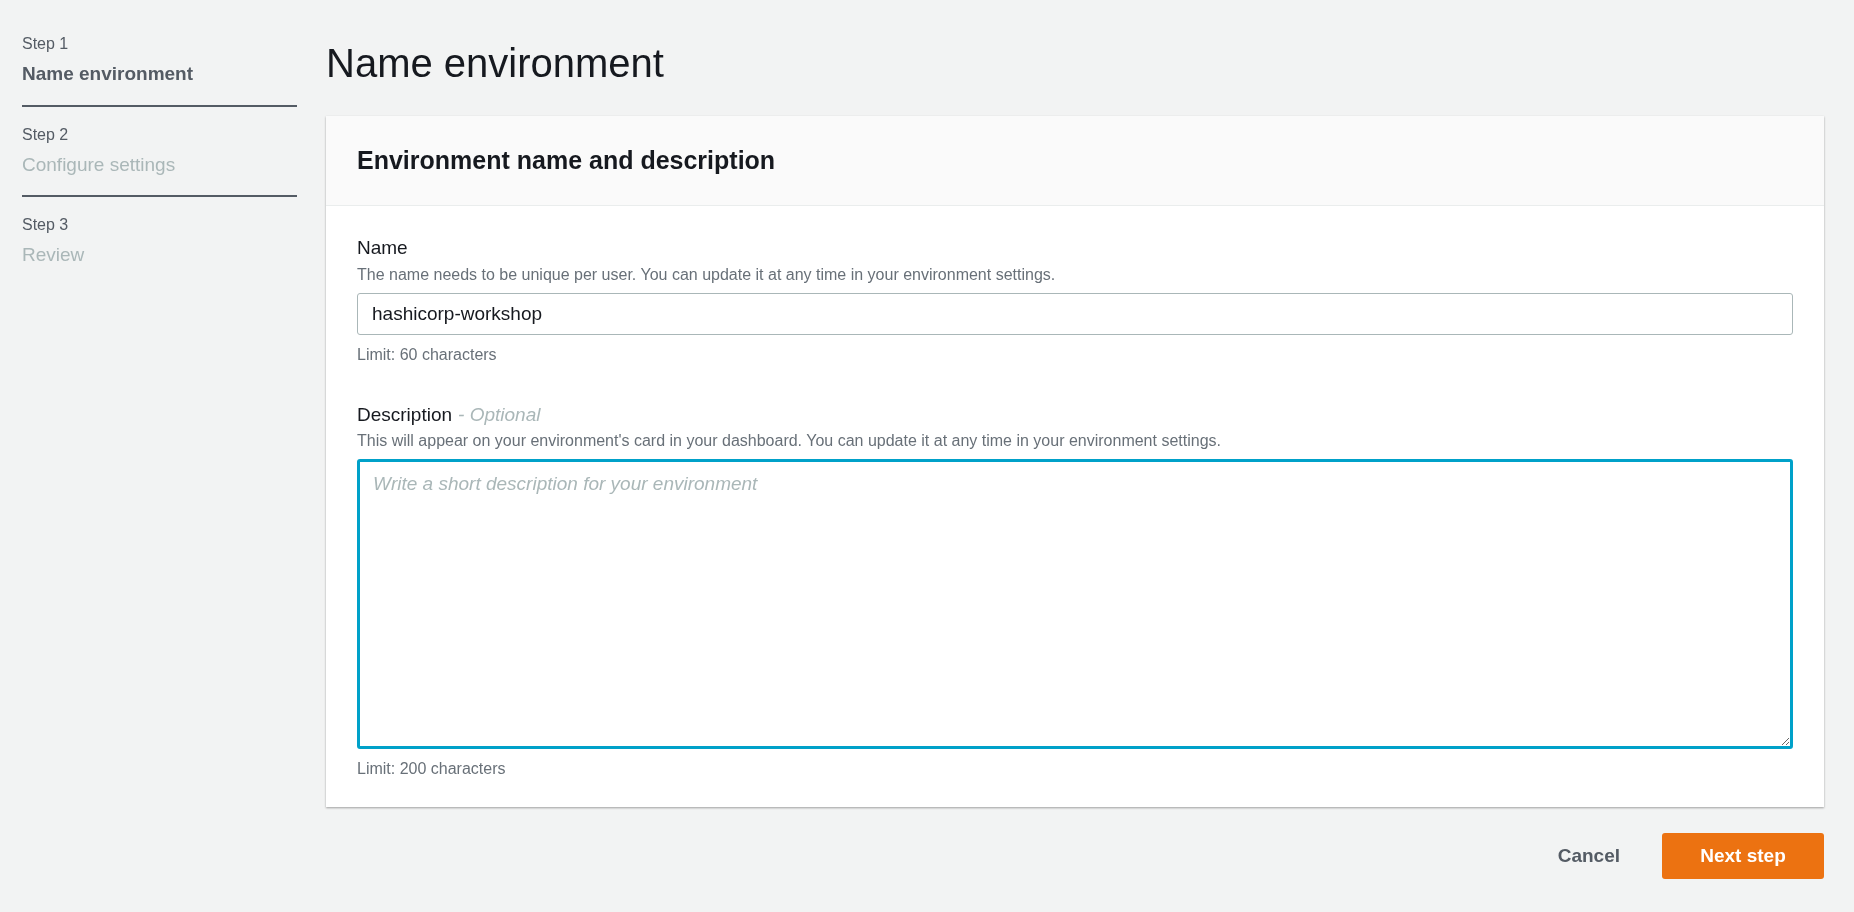  Describe the element at coordinates (382, 248) in the screenshot. I see `field-label: Name` at that location.